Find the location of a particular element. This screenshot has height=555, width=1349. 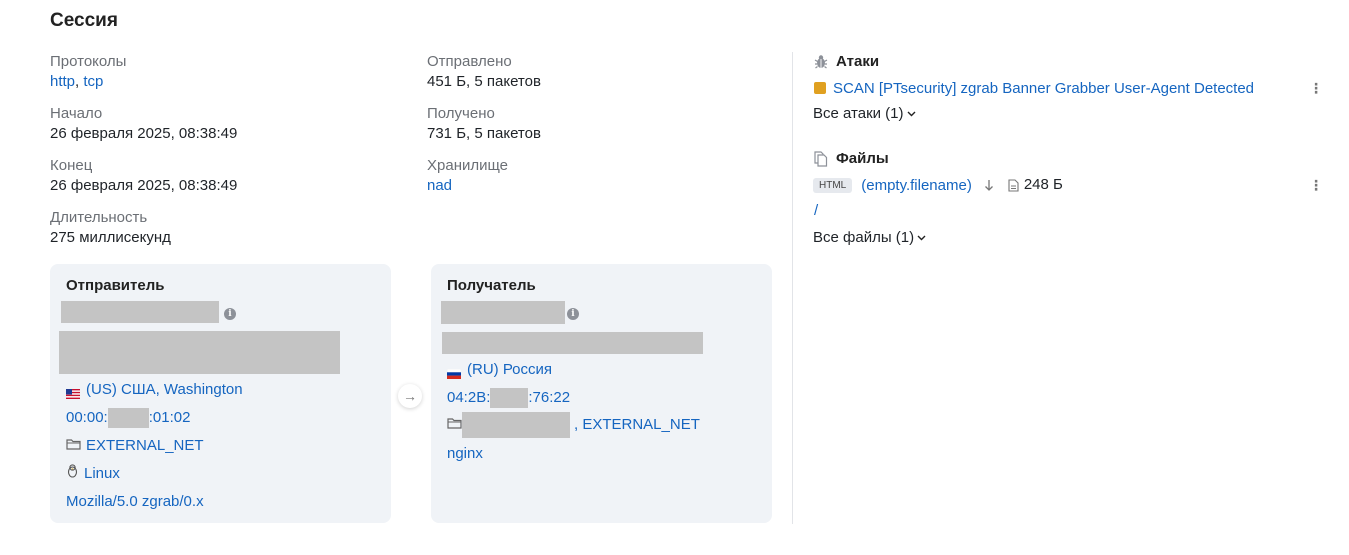

end-value: 26 февраля 2025, 08:38:49 is located at coordinates (144, 185).